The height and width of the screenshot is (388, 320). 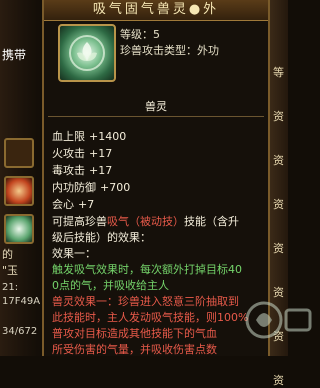 What do you see at coordinates (156, 106) in the screenshot?
I see `section-title: 兽灵` at bounding box center [156, 106].